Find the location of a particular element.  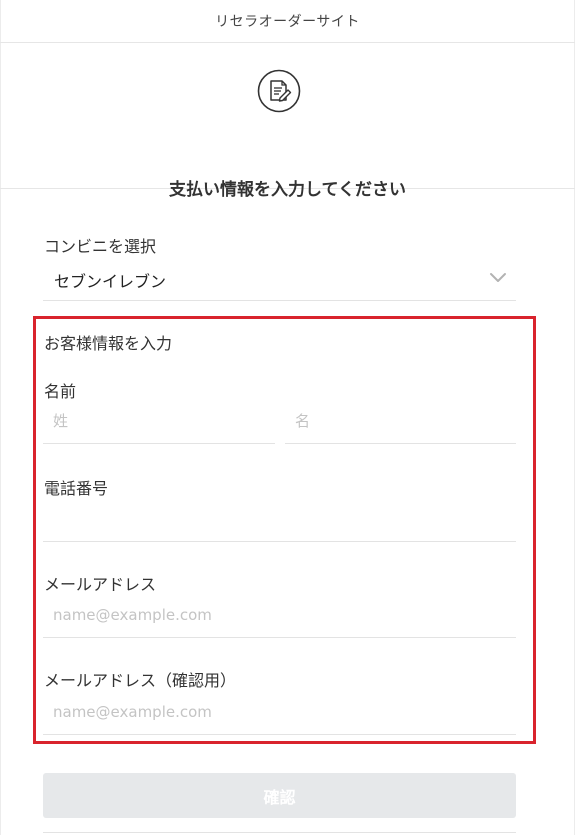

email-confirm-input is located at coordinates (279, 712).